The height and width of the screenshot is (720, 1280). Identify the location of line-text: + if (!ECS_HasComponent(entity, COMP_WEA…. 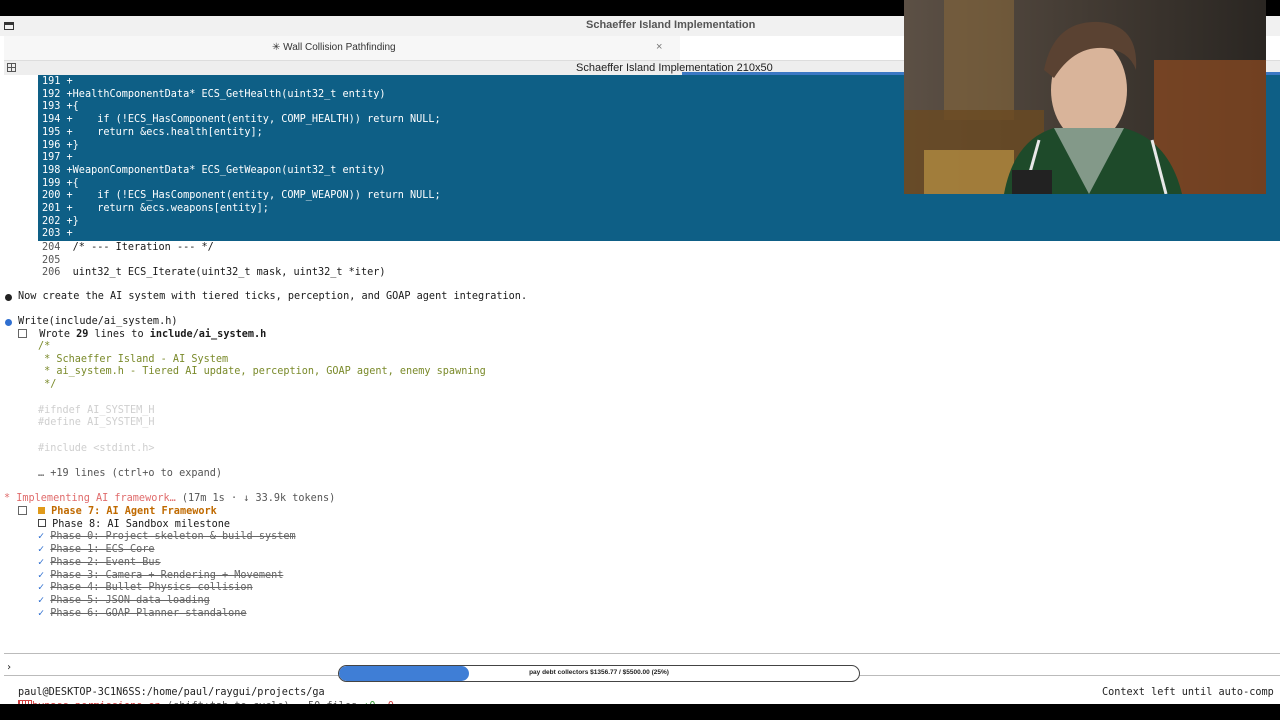
(250, 196).